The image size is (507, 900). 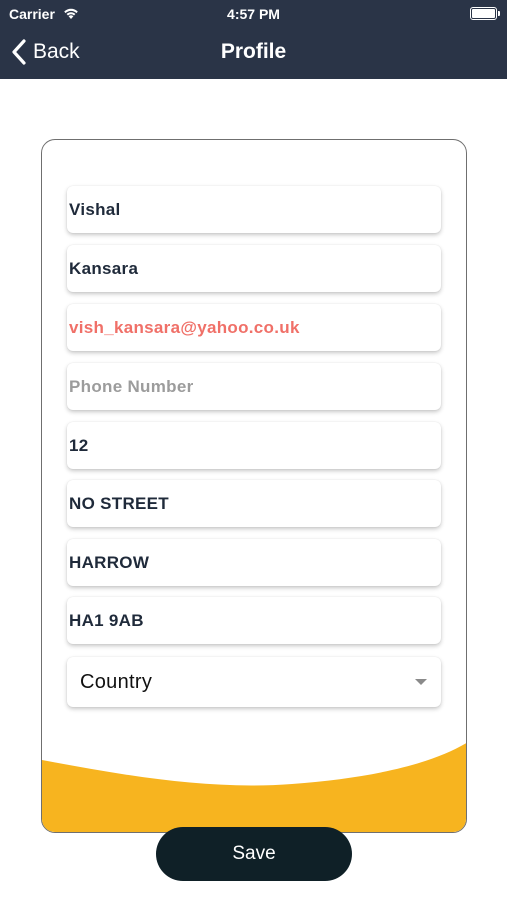 What do you see at coordinates (254, 209) in the screenshot?
I see `first-name-field: Vishal` at bounding box center [254, 209].